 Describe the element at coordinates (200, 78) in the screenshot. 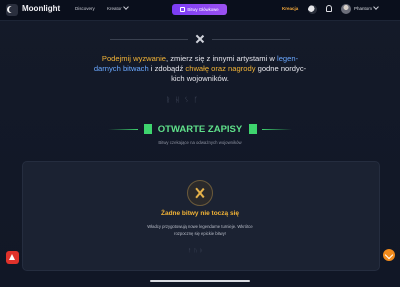

I see `hero-text-part: kich wojowników.` at that location.